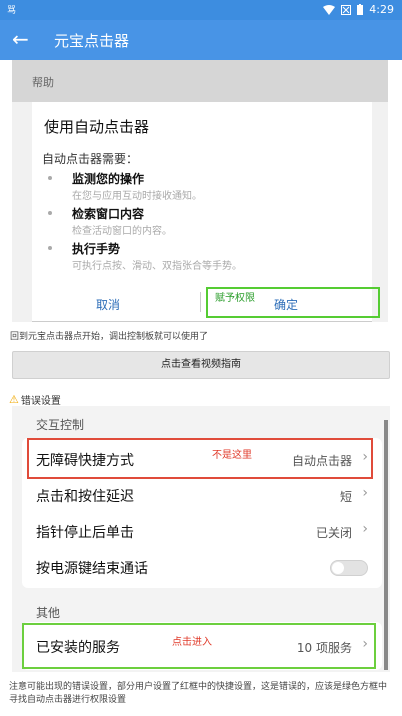  What do you see at coordinates (108, 179) in the screenshot?
I see `permission-title: 监测您的操作` at bounding box center [108, 179].